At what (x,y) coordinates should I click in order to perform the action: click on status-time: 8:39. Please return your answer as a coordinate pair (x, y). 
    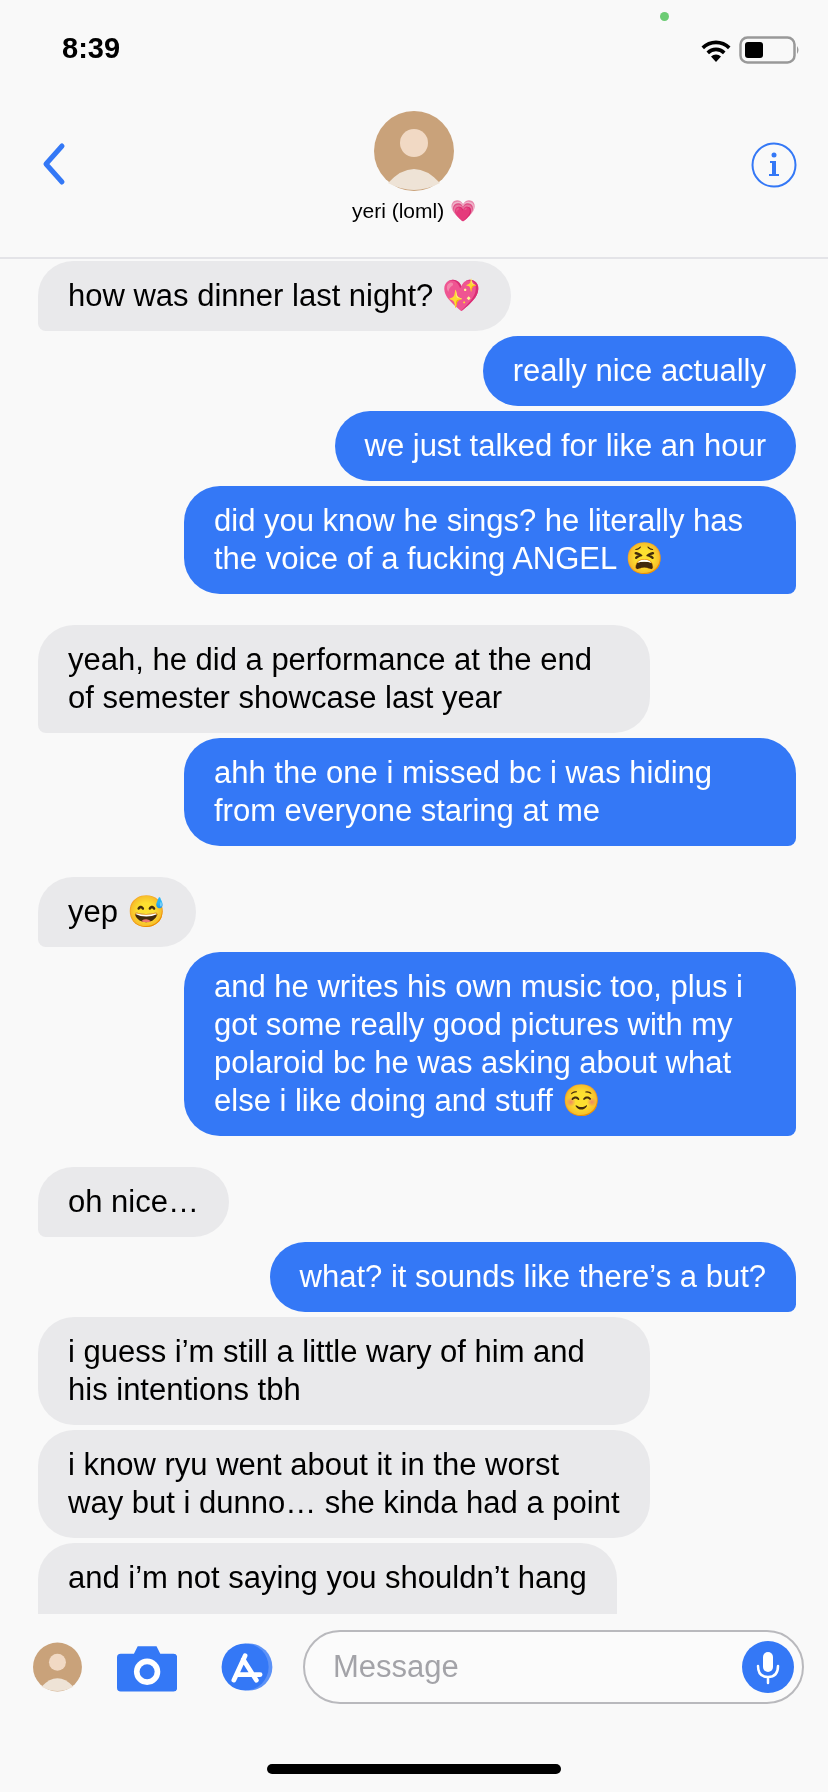
    Looking at the image, I should click on (91, 48).